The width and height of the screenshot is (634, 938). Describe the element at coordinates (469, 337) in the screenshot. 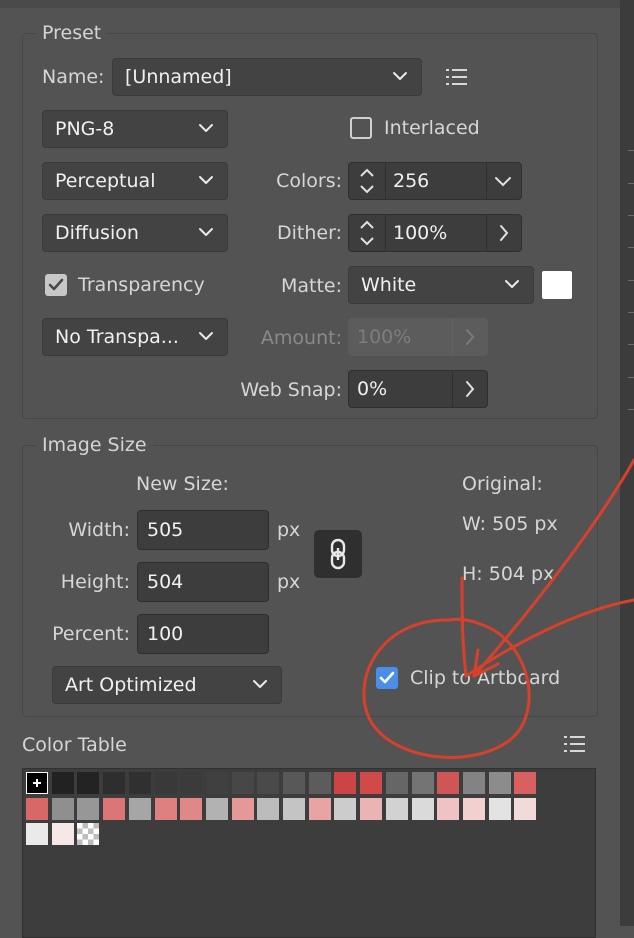

I see `amount-slider-button` at that location.